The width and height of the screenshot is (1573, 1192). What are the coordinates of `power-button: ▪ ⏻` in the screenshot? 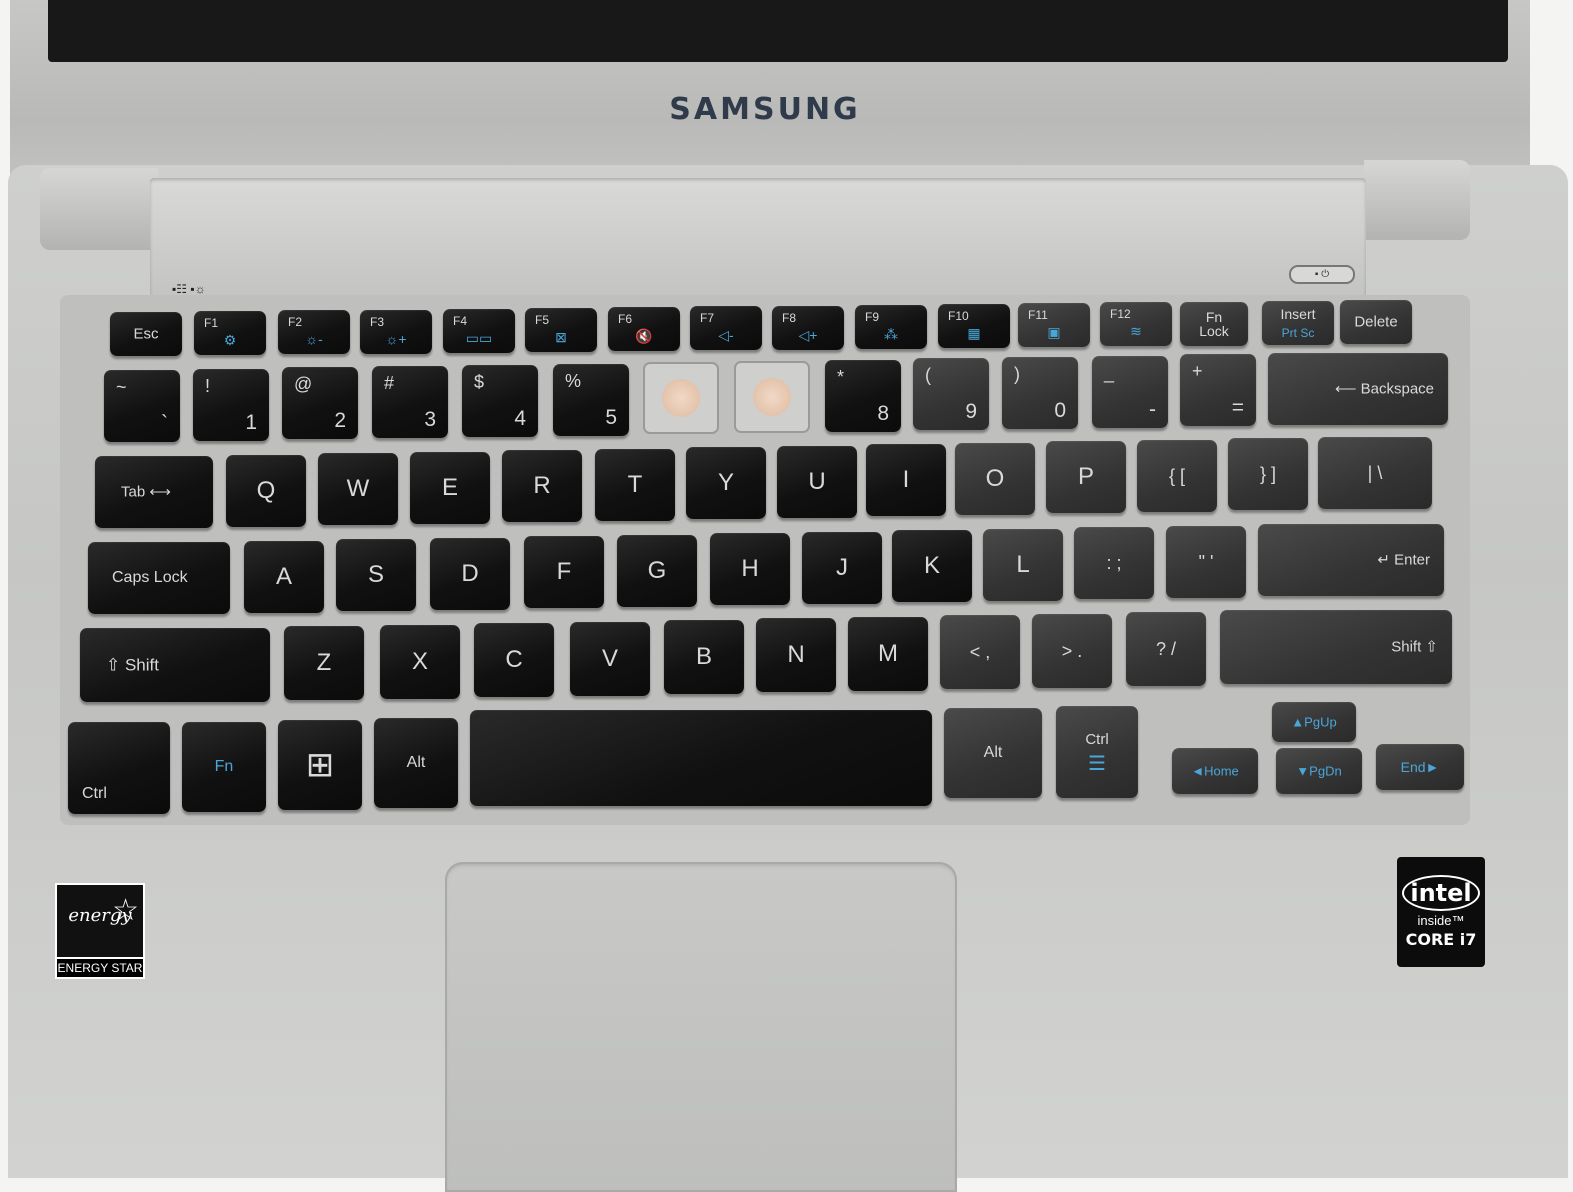 It's located at (1322, 274).